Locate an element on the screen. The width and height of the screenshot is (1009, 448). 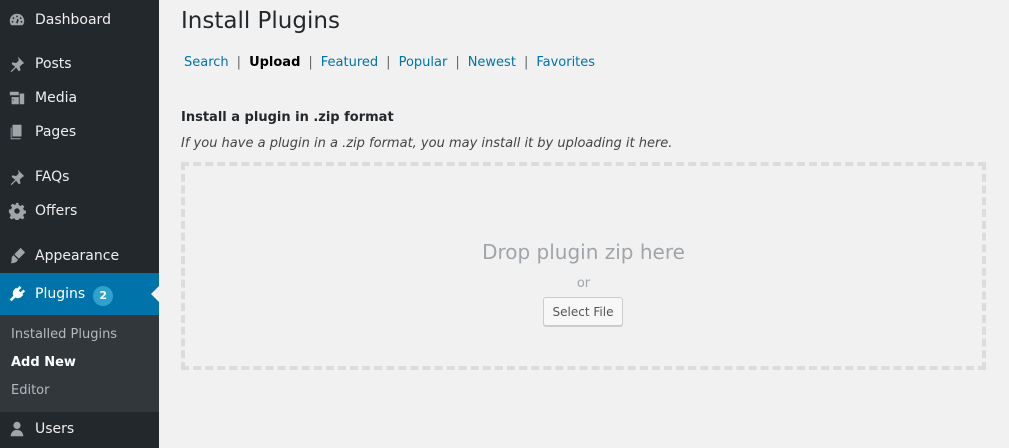
menu-item-media: Media is located at coordinates (79, 98).